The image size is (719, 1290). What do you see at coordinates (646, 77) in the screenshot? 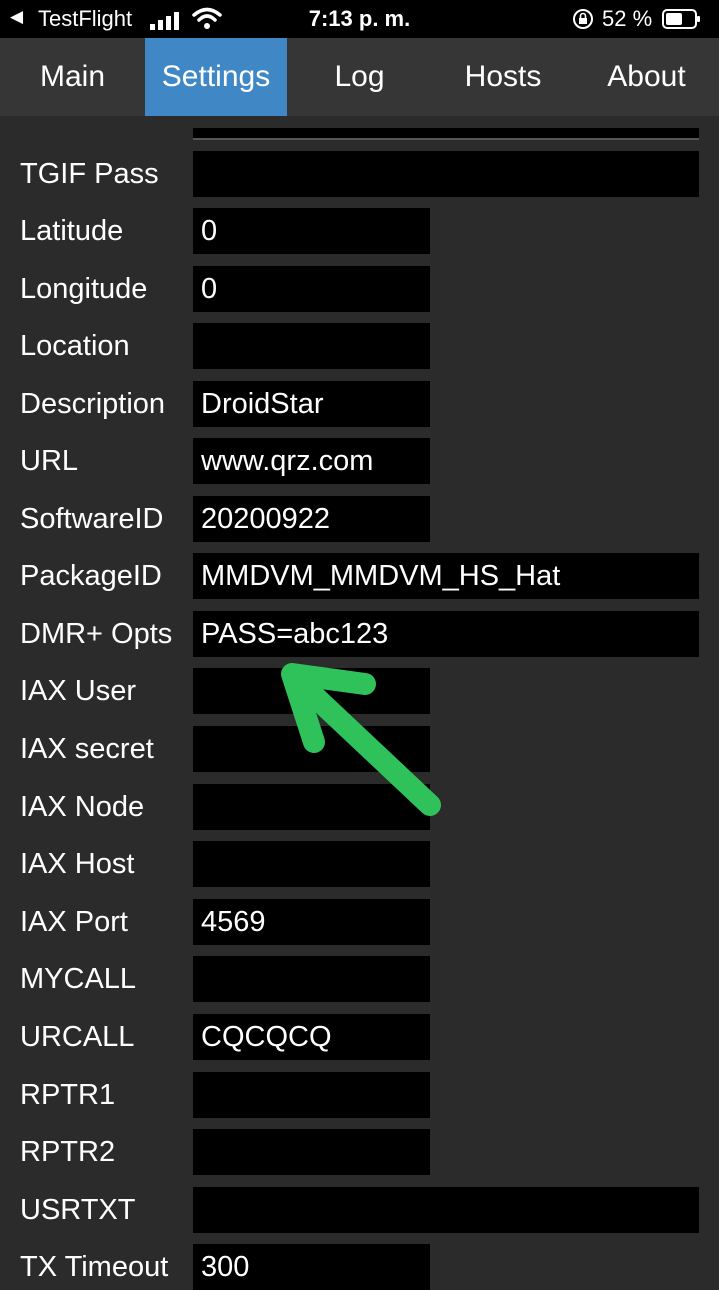
I see `tab-about: About` at bounding box center [646, 77].